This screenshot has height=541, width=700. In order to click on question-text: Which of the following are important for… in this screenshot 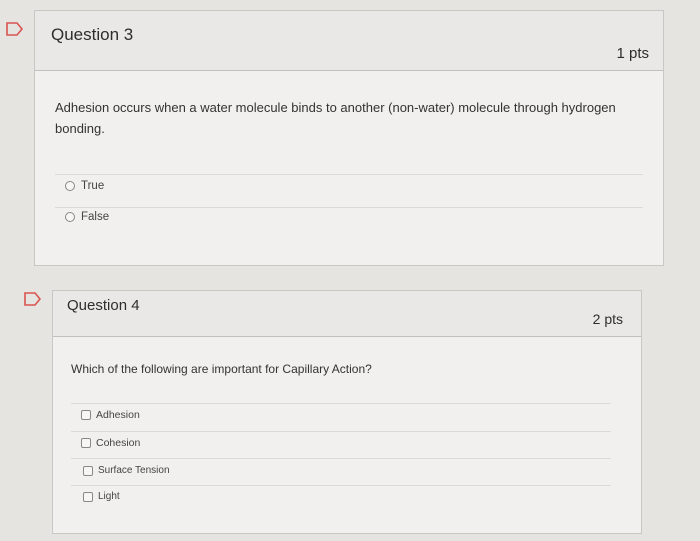, I will do `click(221, 369)`.